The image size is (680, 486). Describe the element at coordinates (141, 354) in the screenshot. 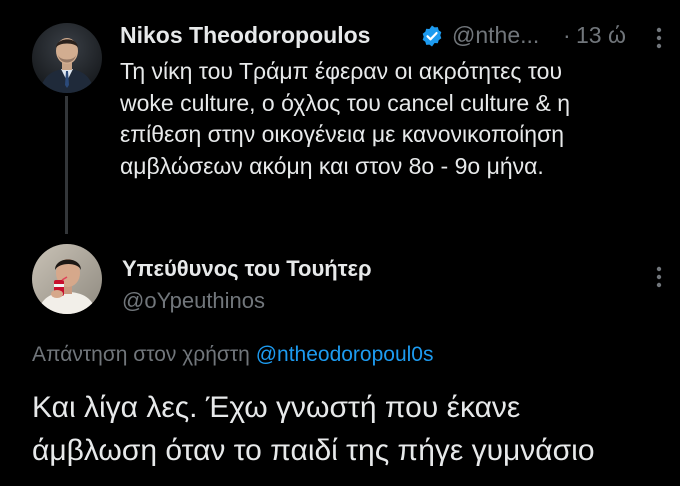

I see `replying-to-label: Απάντηση στον χρήστη` at that location.